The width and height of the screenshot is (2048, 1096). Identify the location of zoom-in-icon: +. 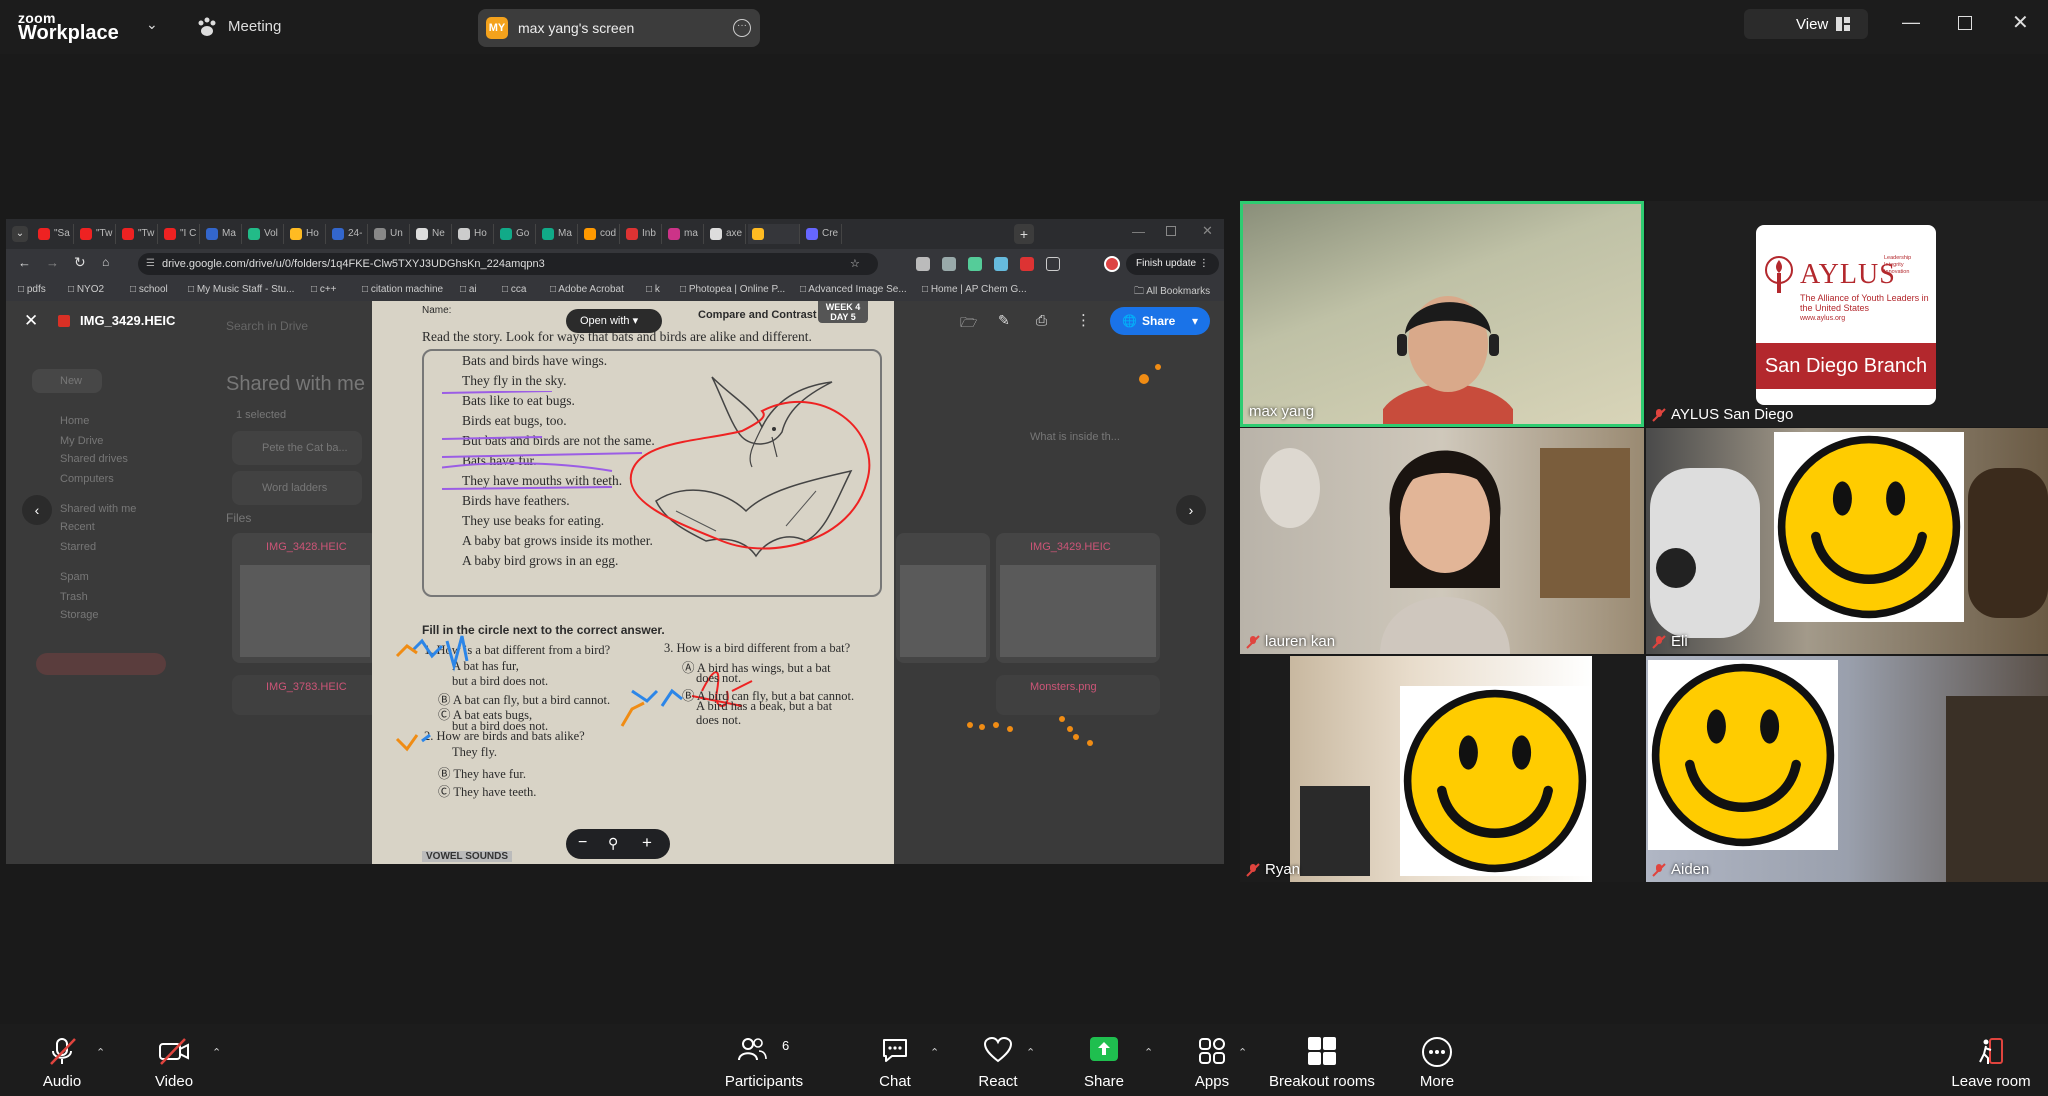
(647, 843).